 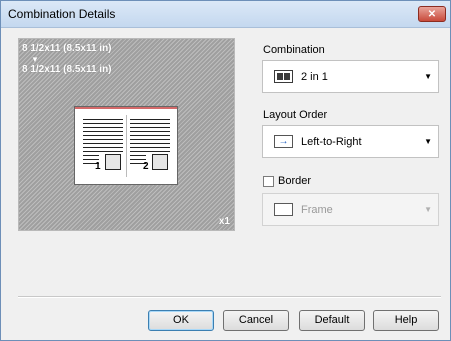 What do you see at coordinates (406, 320) in the screenshot?
I see `help-button: Help` at bounding box center [406, 320].